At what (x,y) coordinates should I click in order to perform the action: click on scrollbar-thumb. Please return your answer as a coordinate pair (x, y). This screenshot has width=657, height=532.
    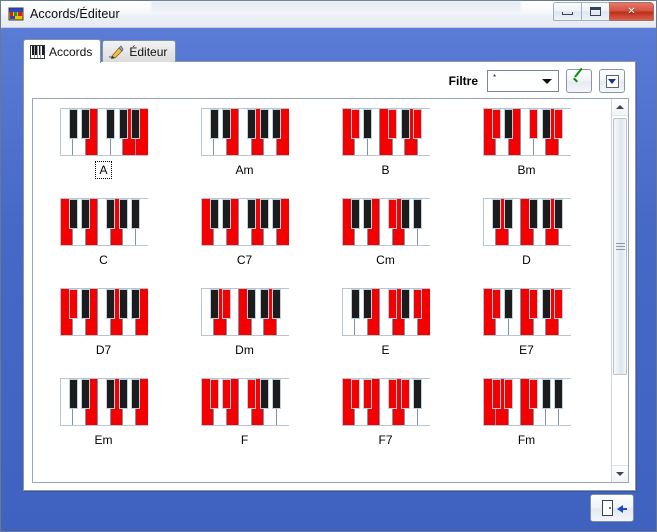
    Looking at the image, I should click on (620, 246).